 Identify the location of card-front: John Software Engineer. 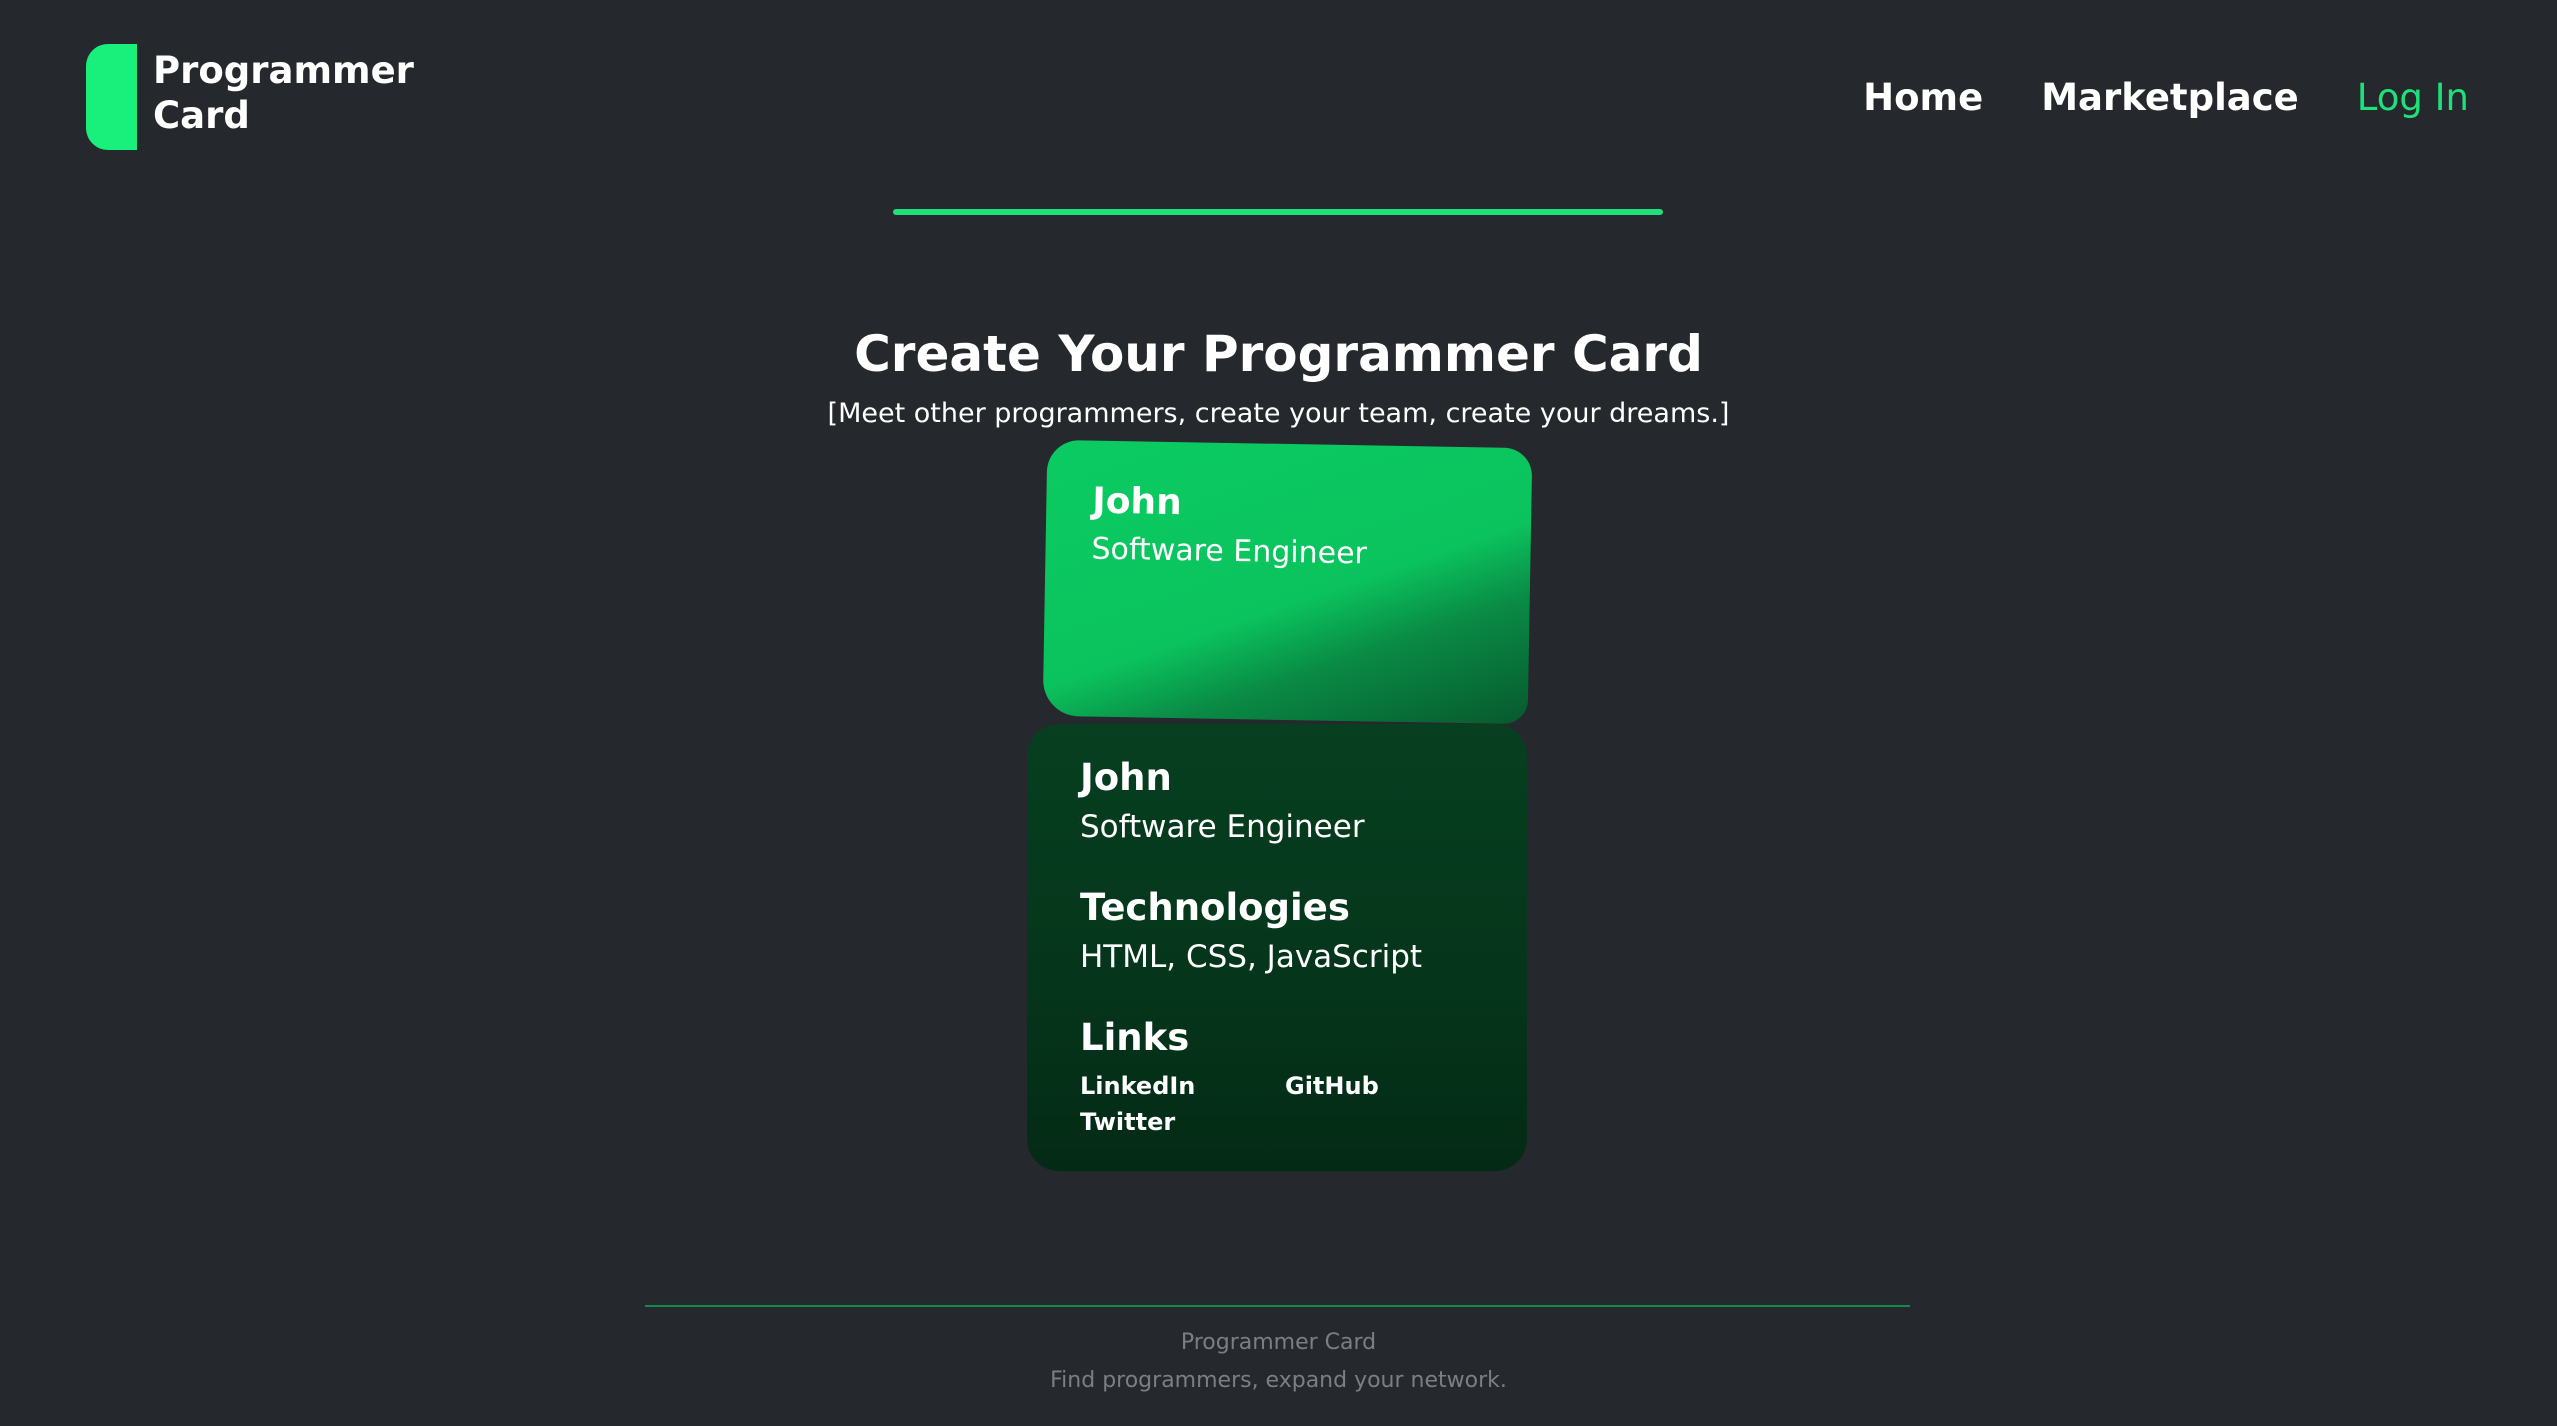
(1287, 582).